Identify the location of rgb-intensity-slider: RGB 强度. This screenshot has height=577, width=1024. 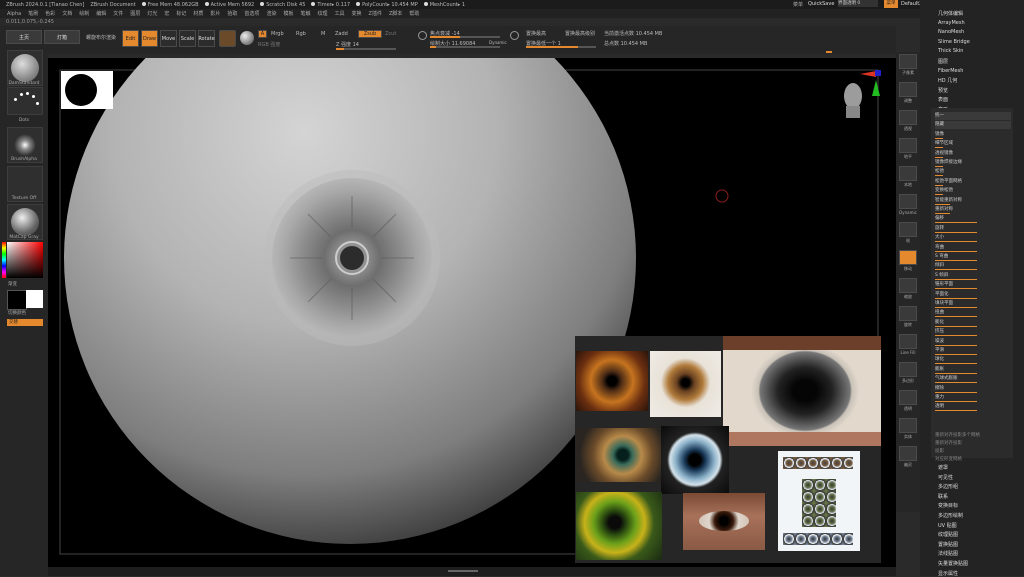
(269, 44).